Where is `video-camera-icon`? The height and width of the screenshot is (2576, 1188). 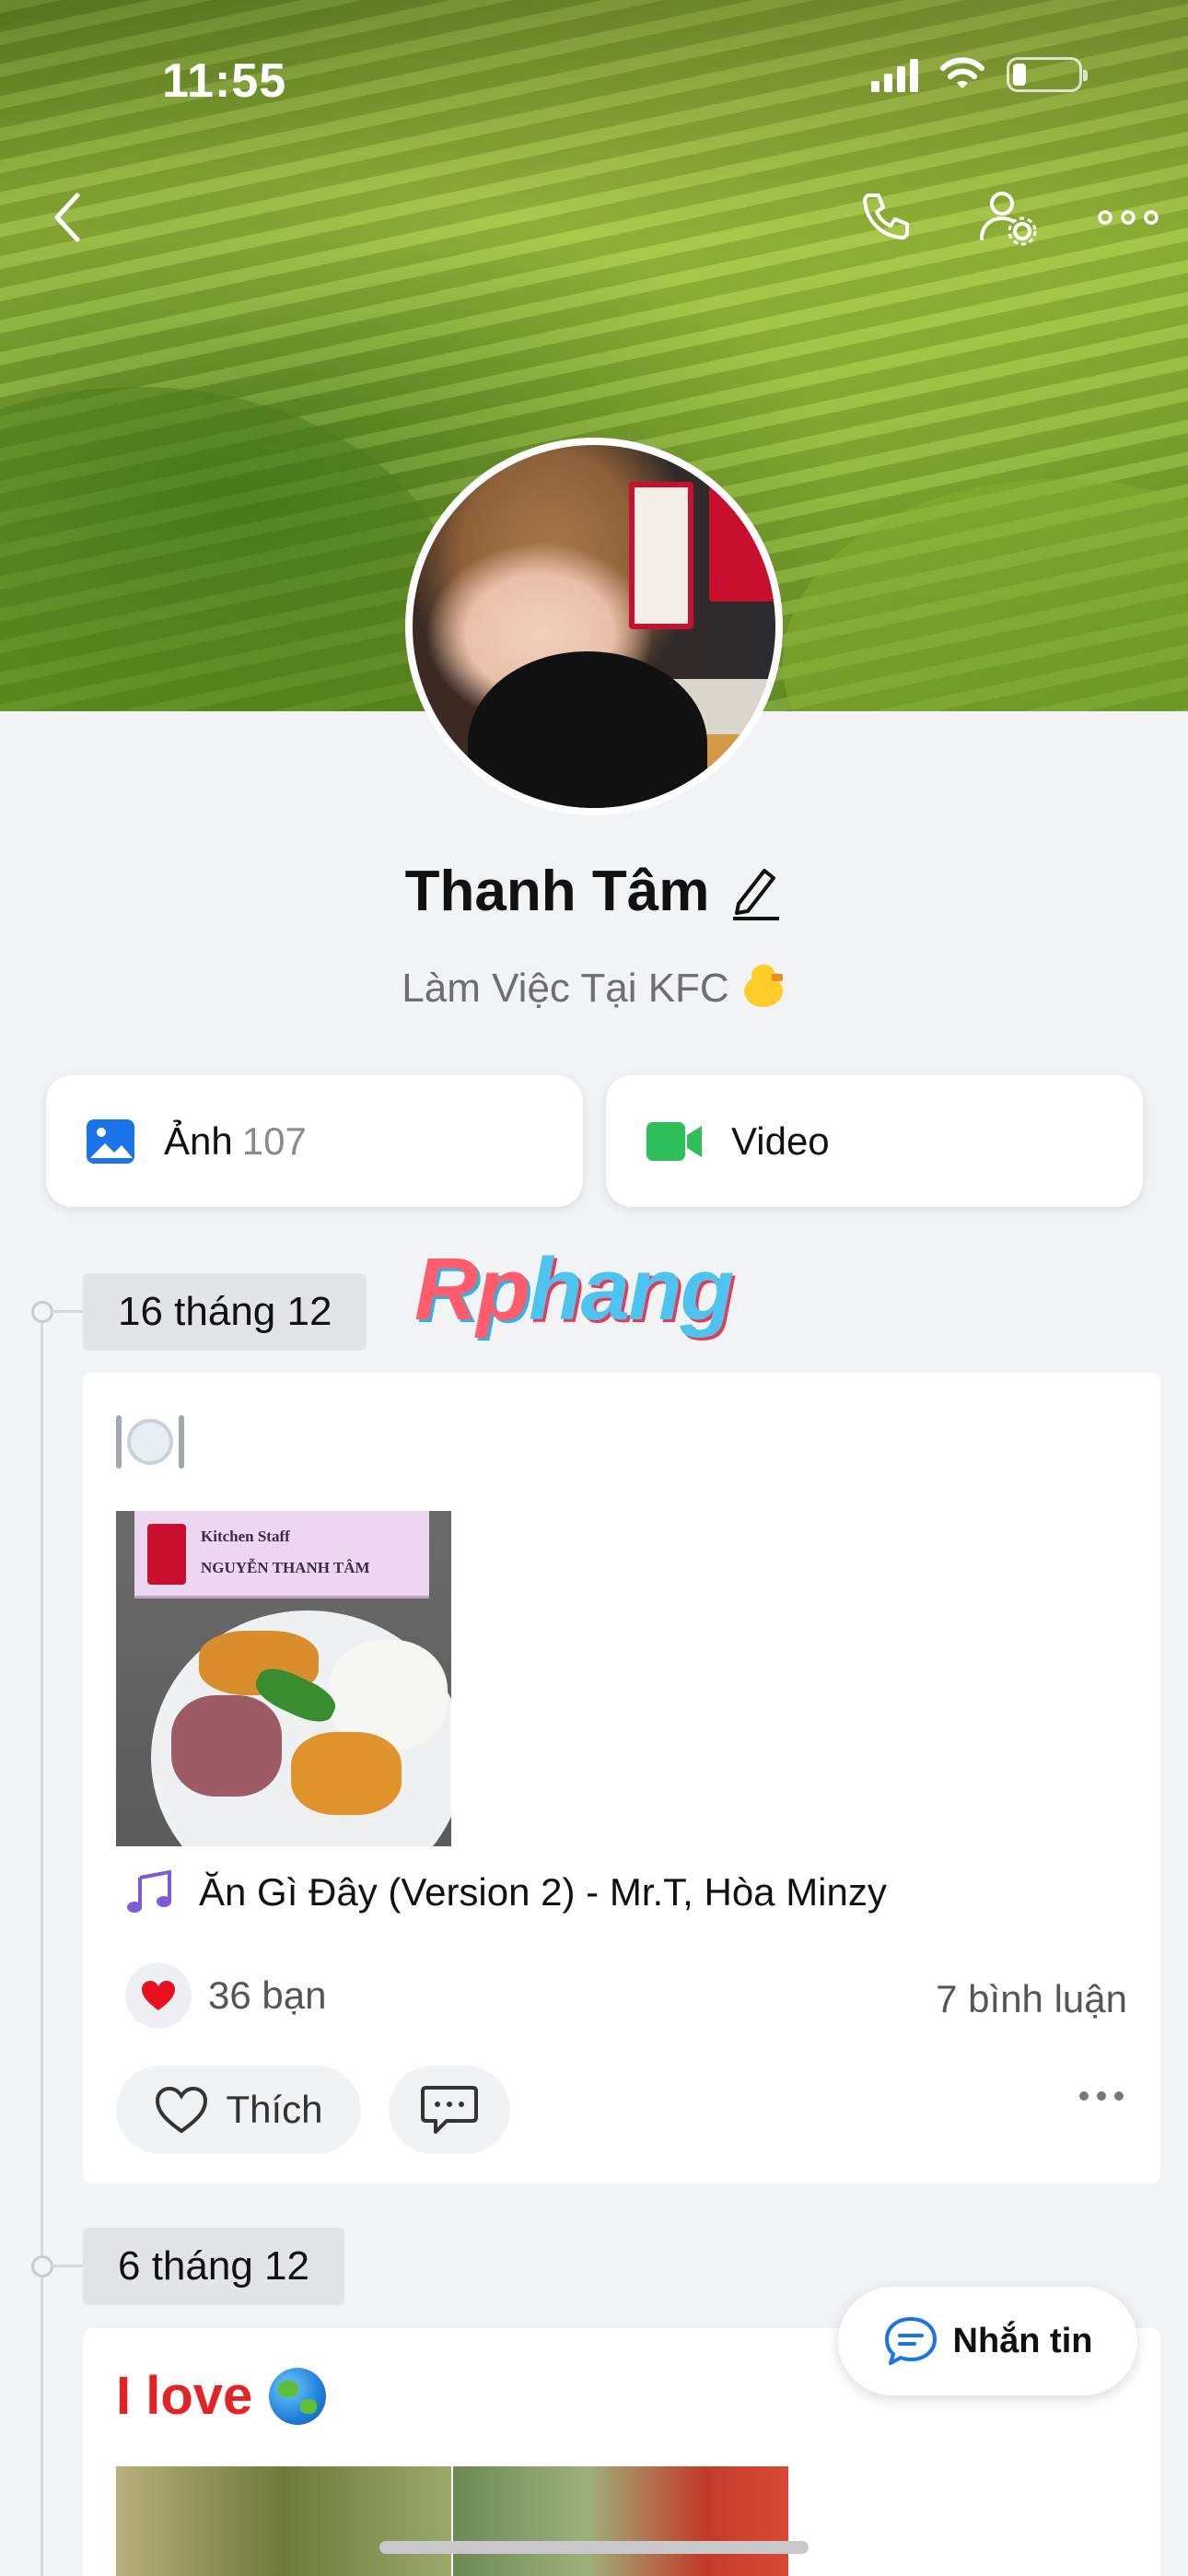
video-camera-icon is located at coordinates (674, 1141).